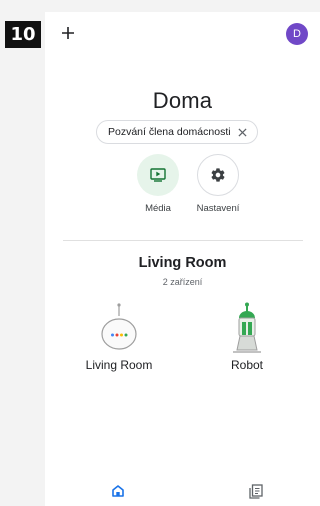 Image resolution: width=320 pixels, height=506 pixels. Describe the element at coordinates (297, 34) in the screenshot. I see `account-avatar: D` at that location.